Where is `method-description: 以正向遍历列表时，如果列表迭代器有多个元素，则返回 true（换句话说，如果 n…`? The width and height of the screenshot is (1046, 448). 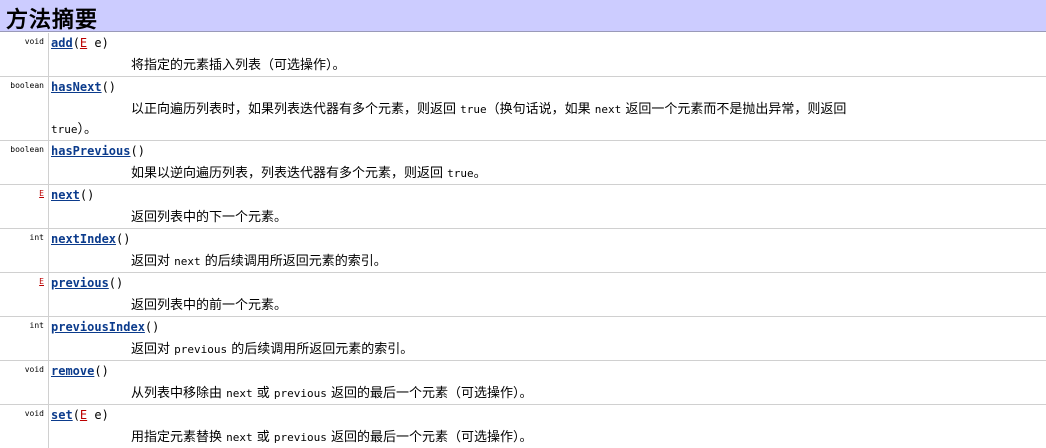
method-description: 以正向遍历列表时，如果列表迭代器有多个元素，则返回 true（换句话说，如果 n… is located at coordinates (489, 109).